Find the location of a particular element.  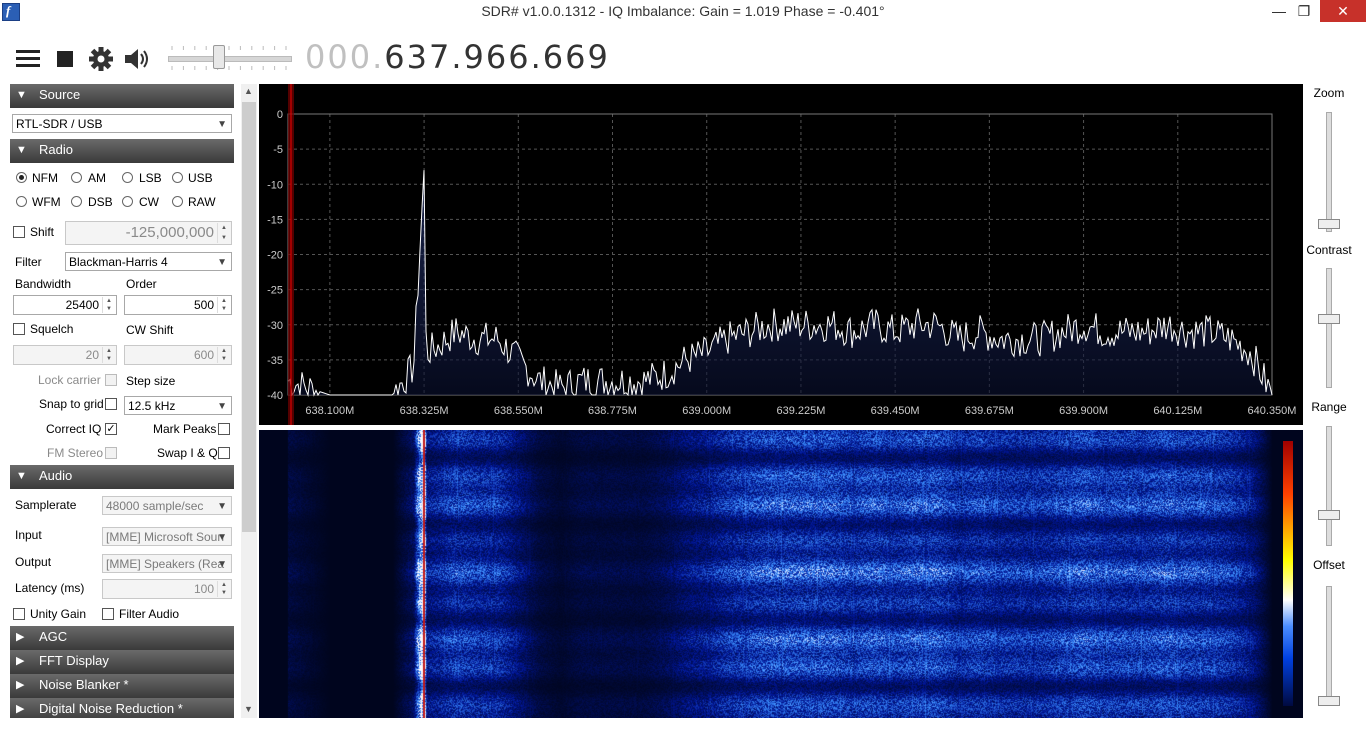

source-device-select: RTL-SDR / USB ▼ is located at coordinates (122, 123).